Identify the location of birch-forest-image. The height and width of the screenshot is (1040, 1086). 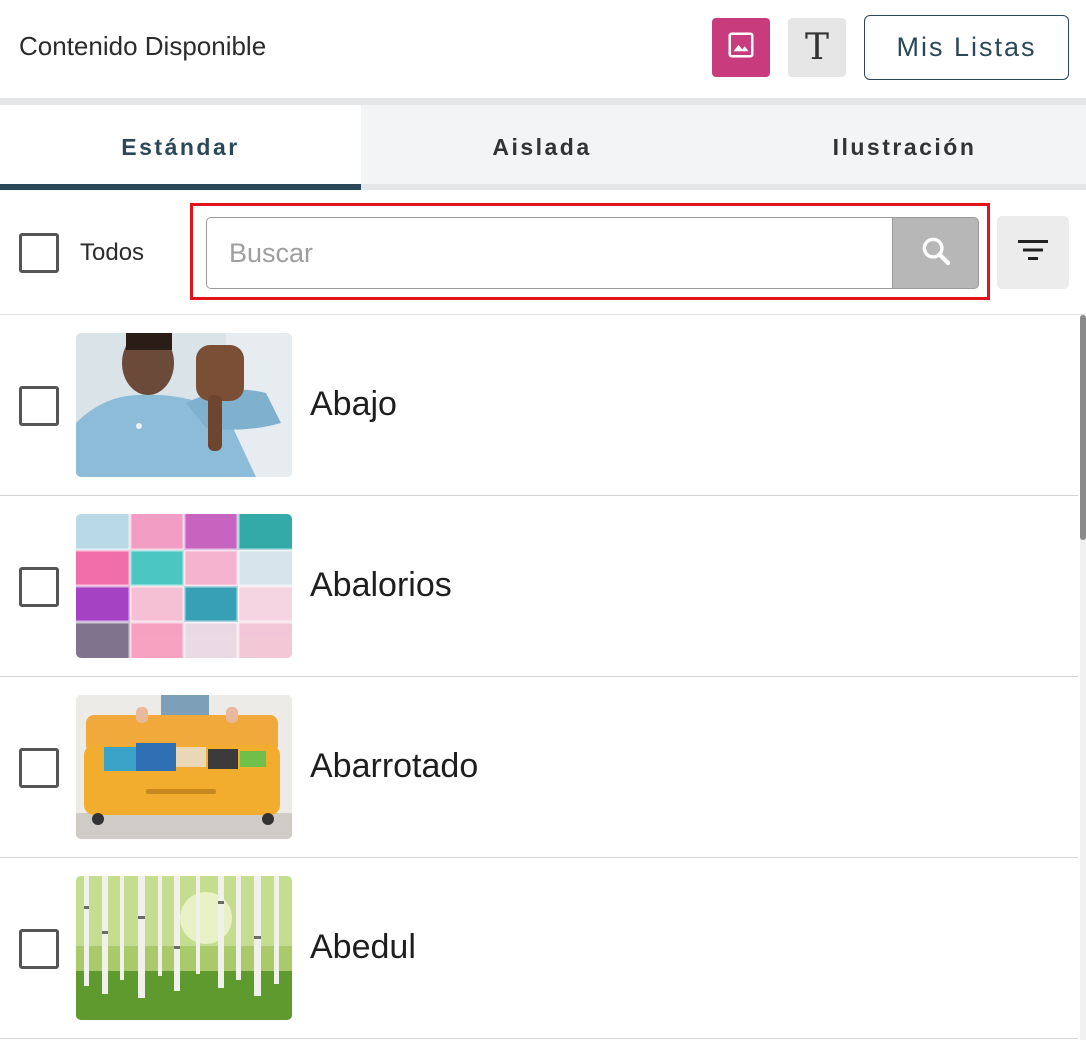
(184, 948).